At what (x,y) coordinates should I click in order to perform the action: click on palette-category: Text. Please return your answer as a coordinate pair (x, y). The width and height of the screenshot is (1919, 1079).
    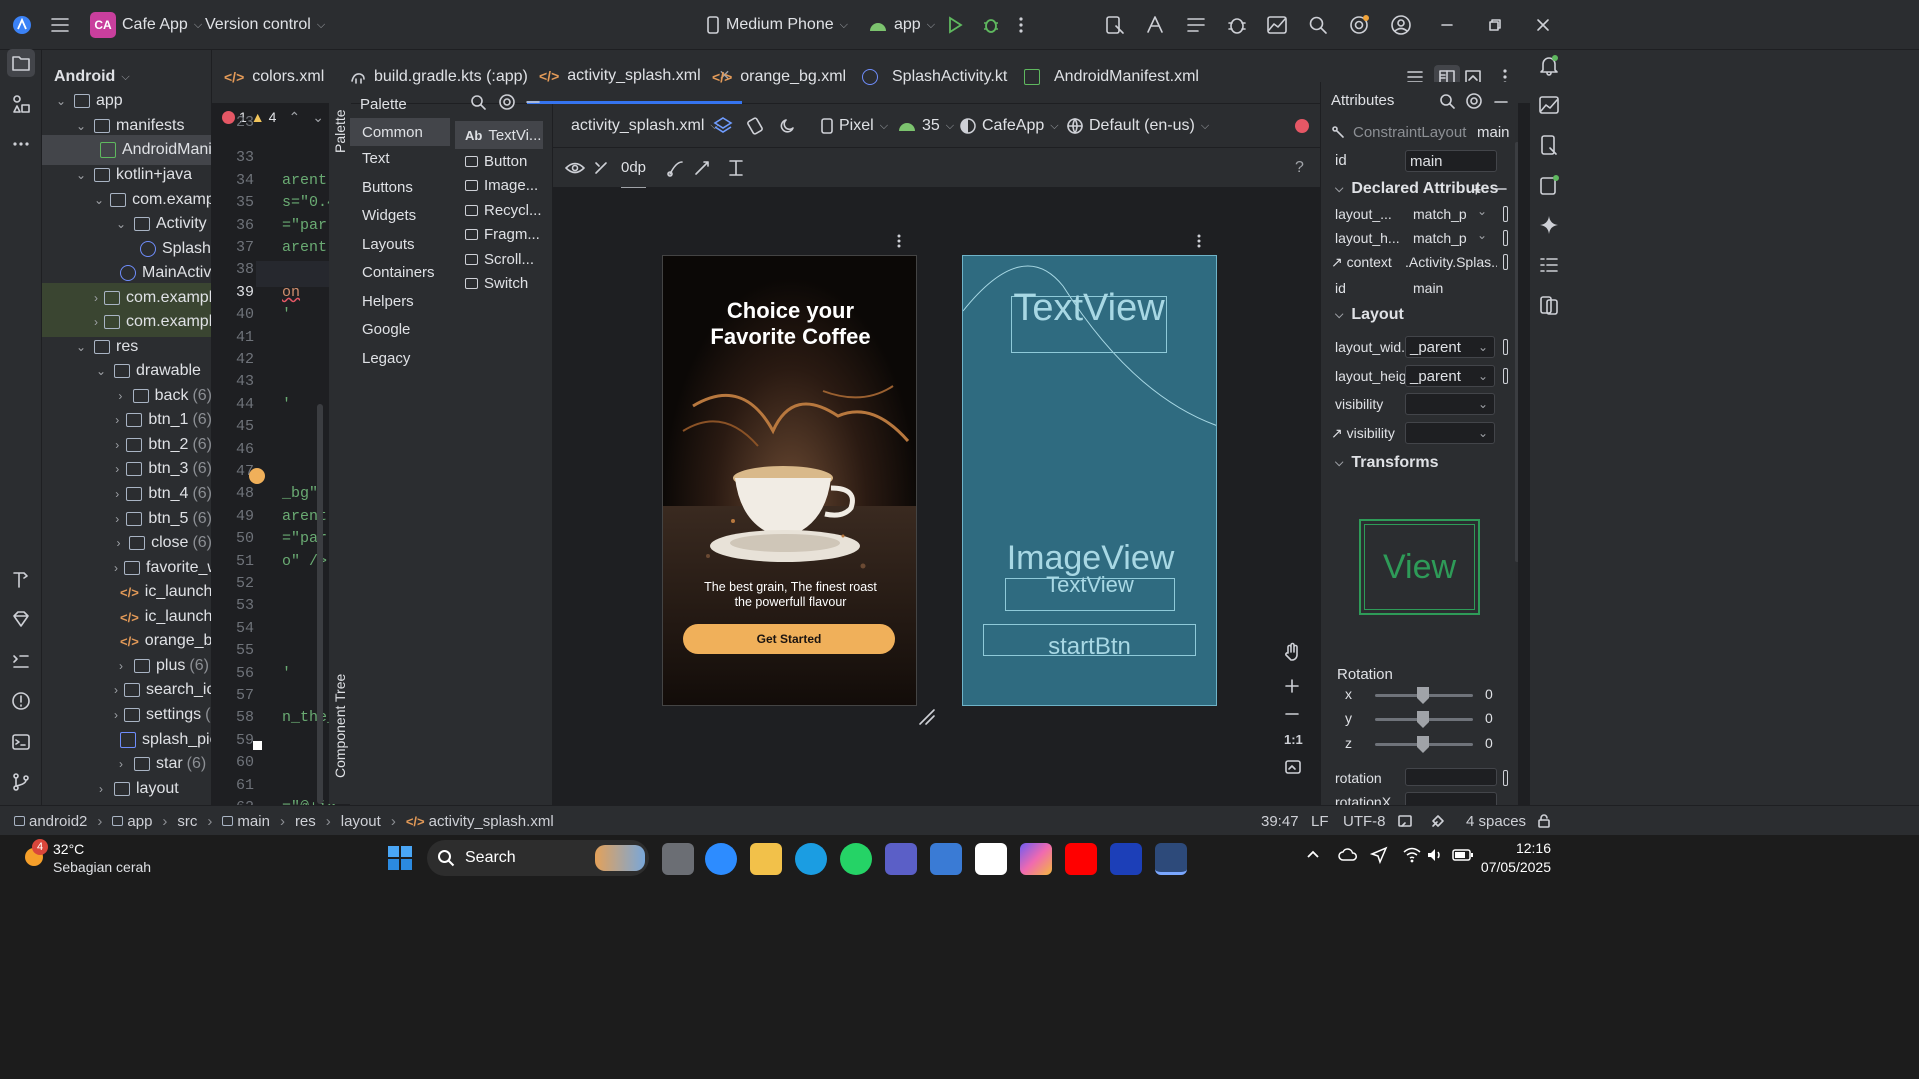
    Looking at the image, I should click on (376, 158).